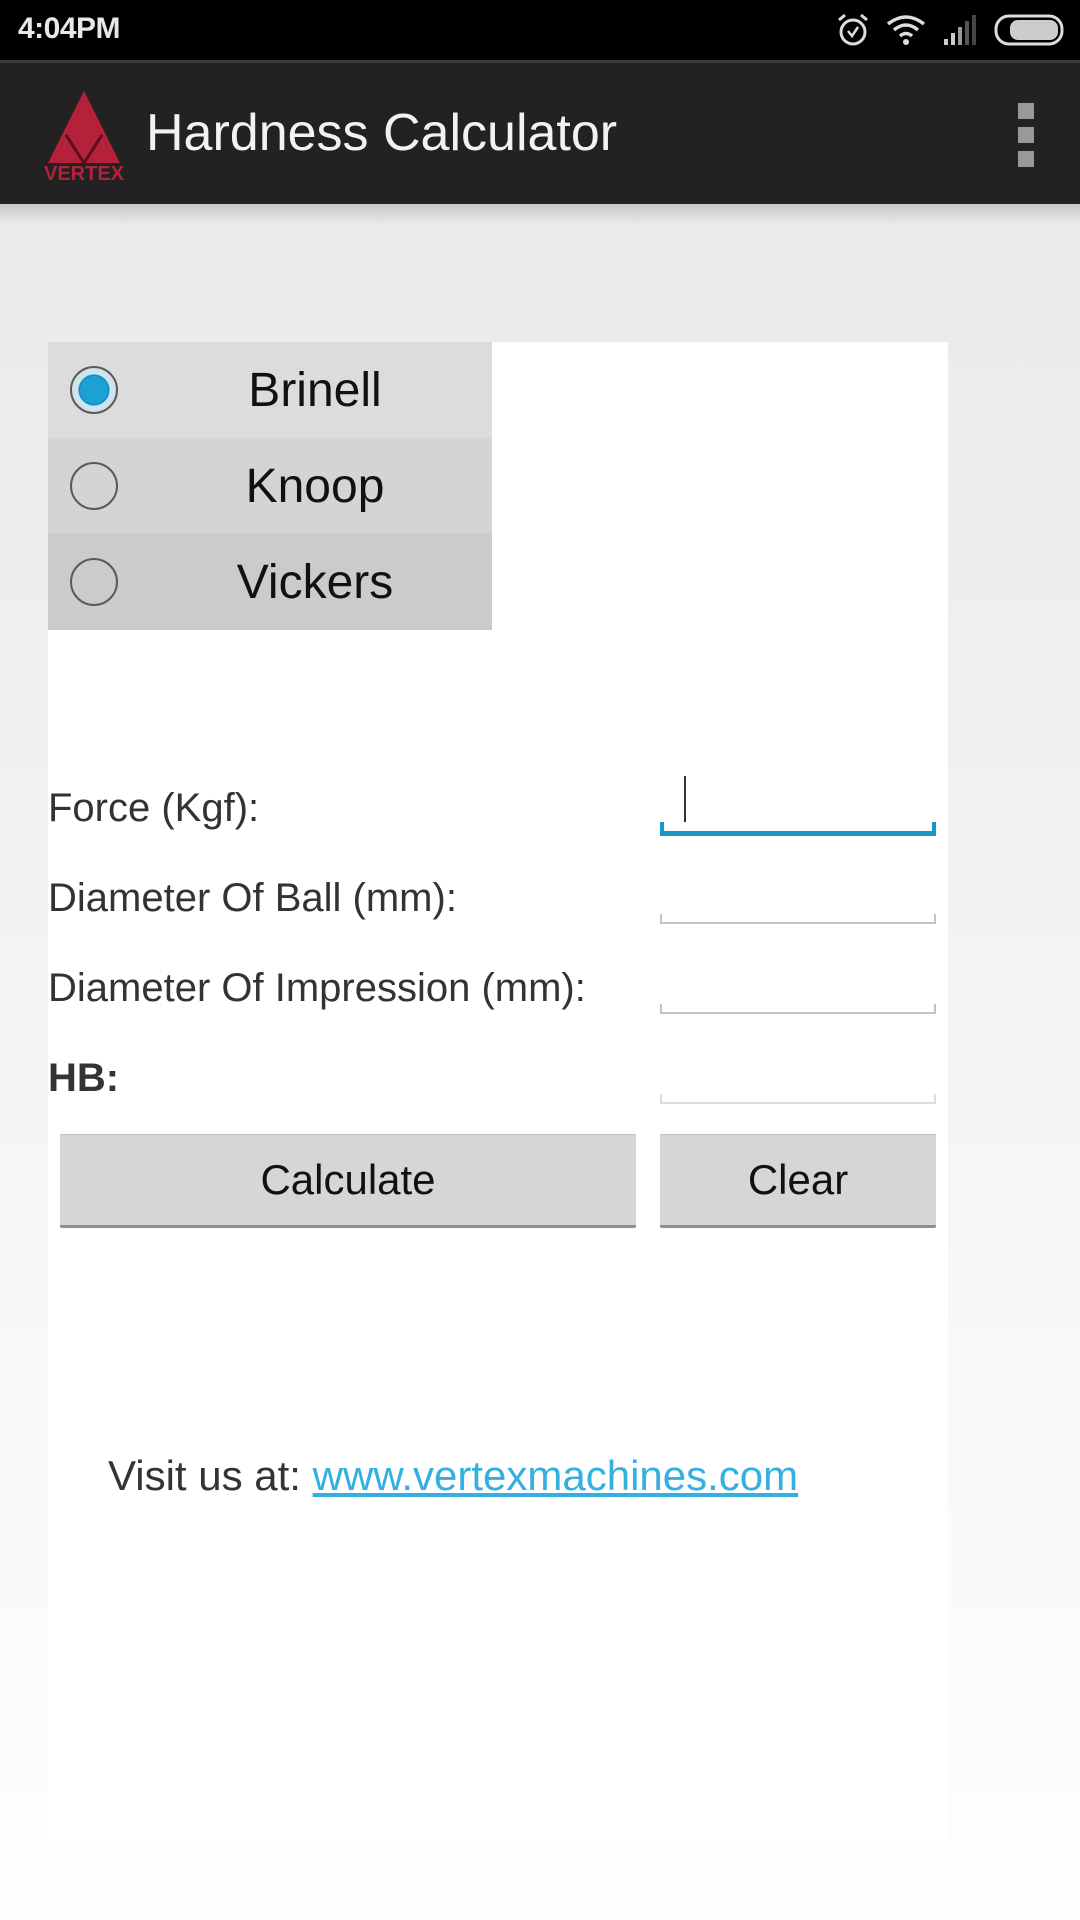 This screenshot has width=1080, height=1920. I want to click on clear-button: Clear, so click(798, 1181).